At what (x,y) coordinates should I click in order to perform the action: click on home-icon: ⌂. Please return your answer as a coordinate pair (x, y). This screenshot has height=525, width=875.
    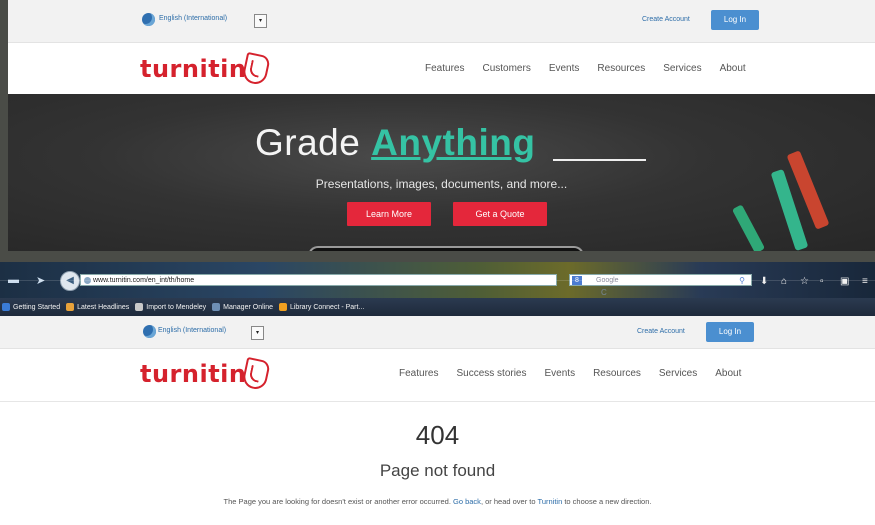
    Looking at the image, I should click on (784, 281).